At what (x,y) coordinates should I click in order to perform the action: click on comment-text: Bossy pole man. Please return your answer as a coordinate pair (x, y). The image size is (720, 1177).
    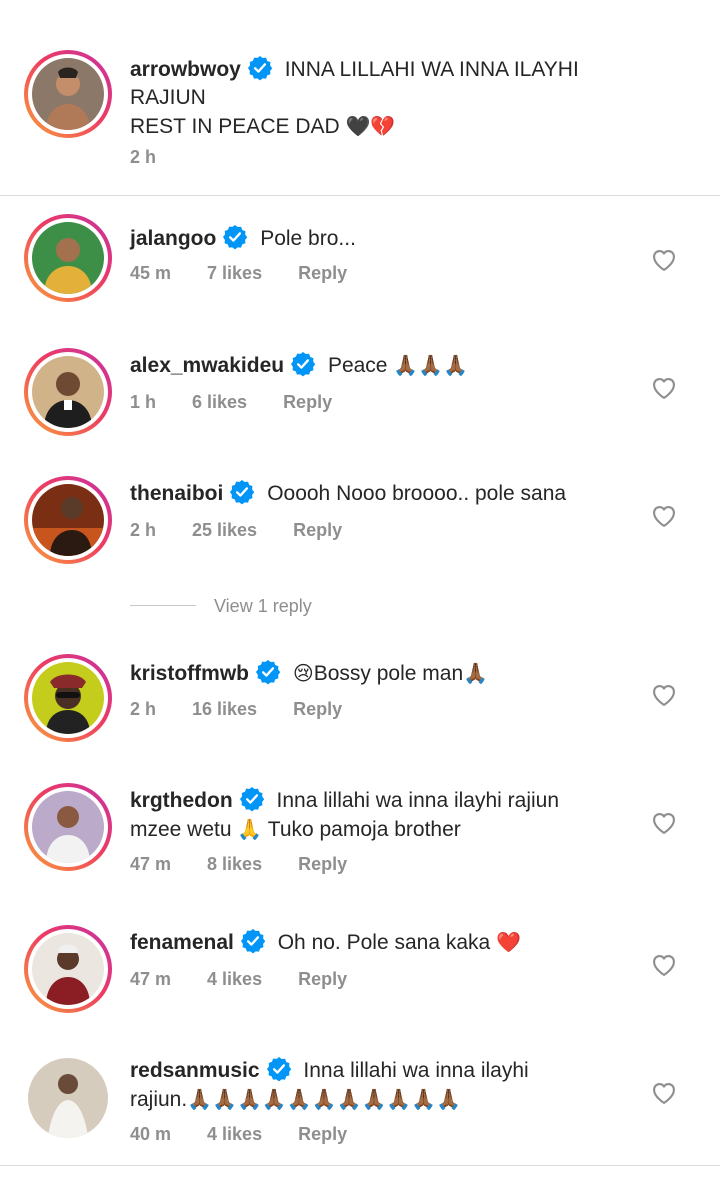
    Looking at the image, I should click on (388, 673).